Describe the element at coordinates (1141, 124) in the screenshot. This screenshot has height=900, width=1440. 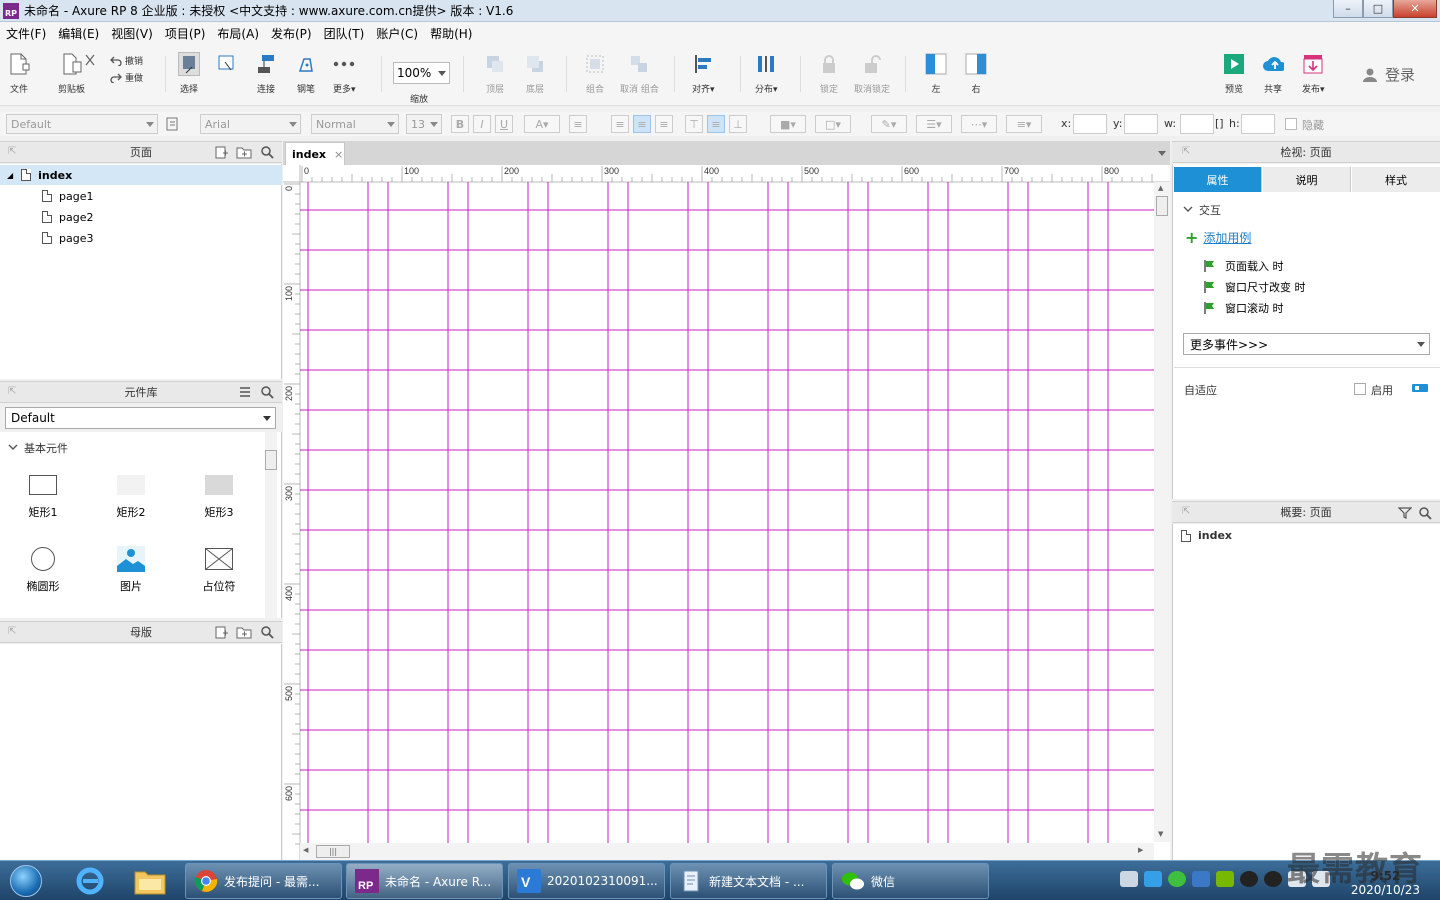
I see `y-input` at that location.